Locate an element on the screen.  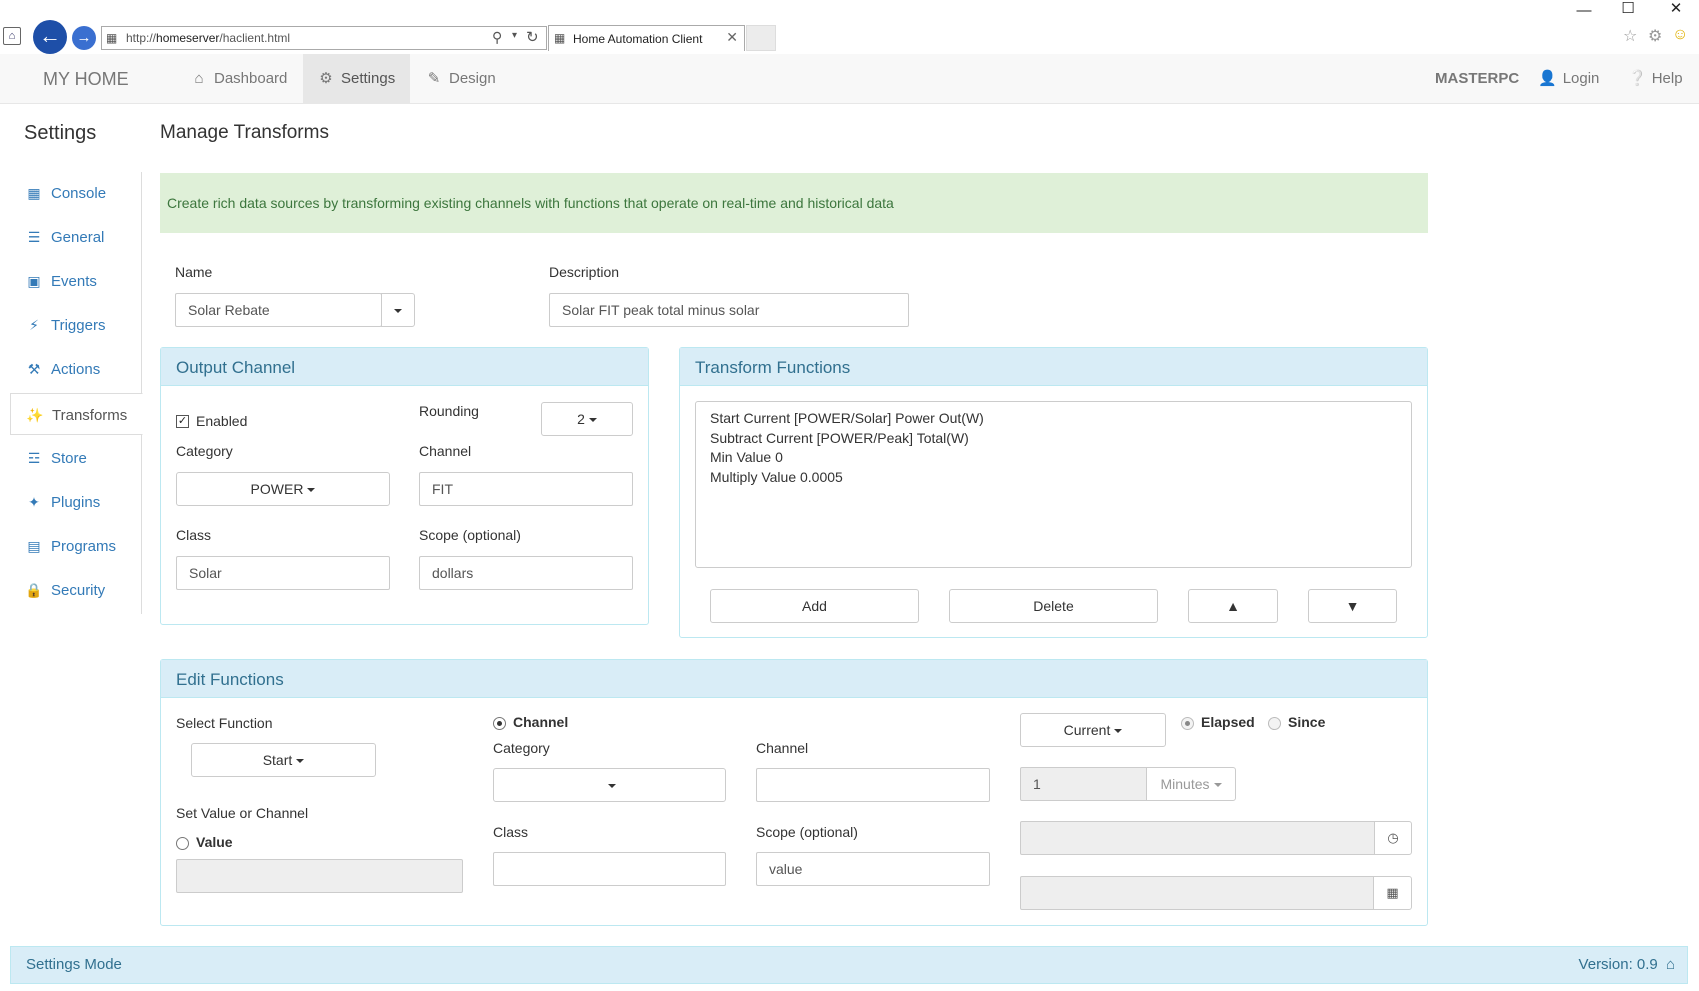
minimize-icon: — is located at coordinates (1584, 12).